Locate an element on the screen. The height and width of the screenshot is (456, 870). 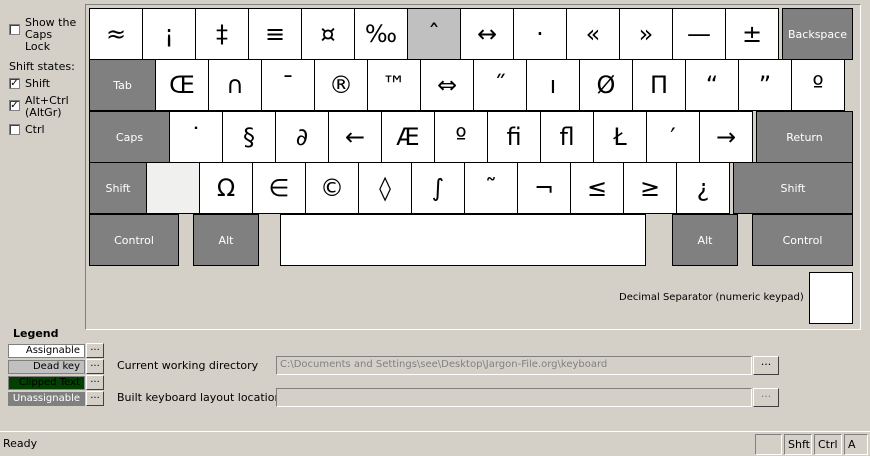
decimal-separator-label: Decimal Separator (numeric keypad) is located at coordinates (711, 297).